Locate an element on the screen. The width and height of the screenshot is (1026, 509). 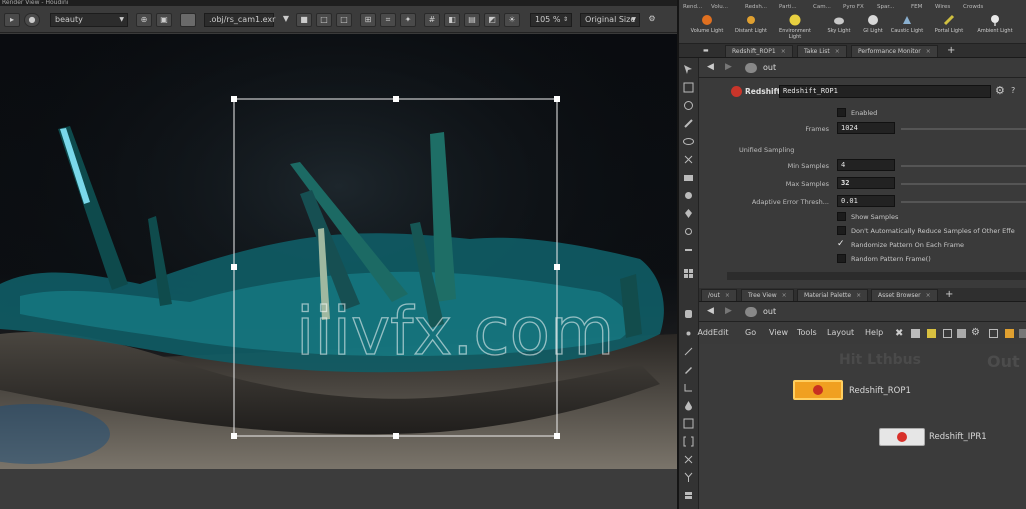
stop-render-icon: ● is located at coordinates (32, 20).